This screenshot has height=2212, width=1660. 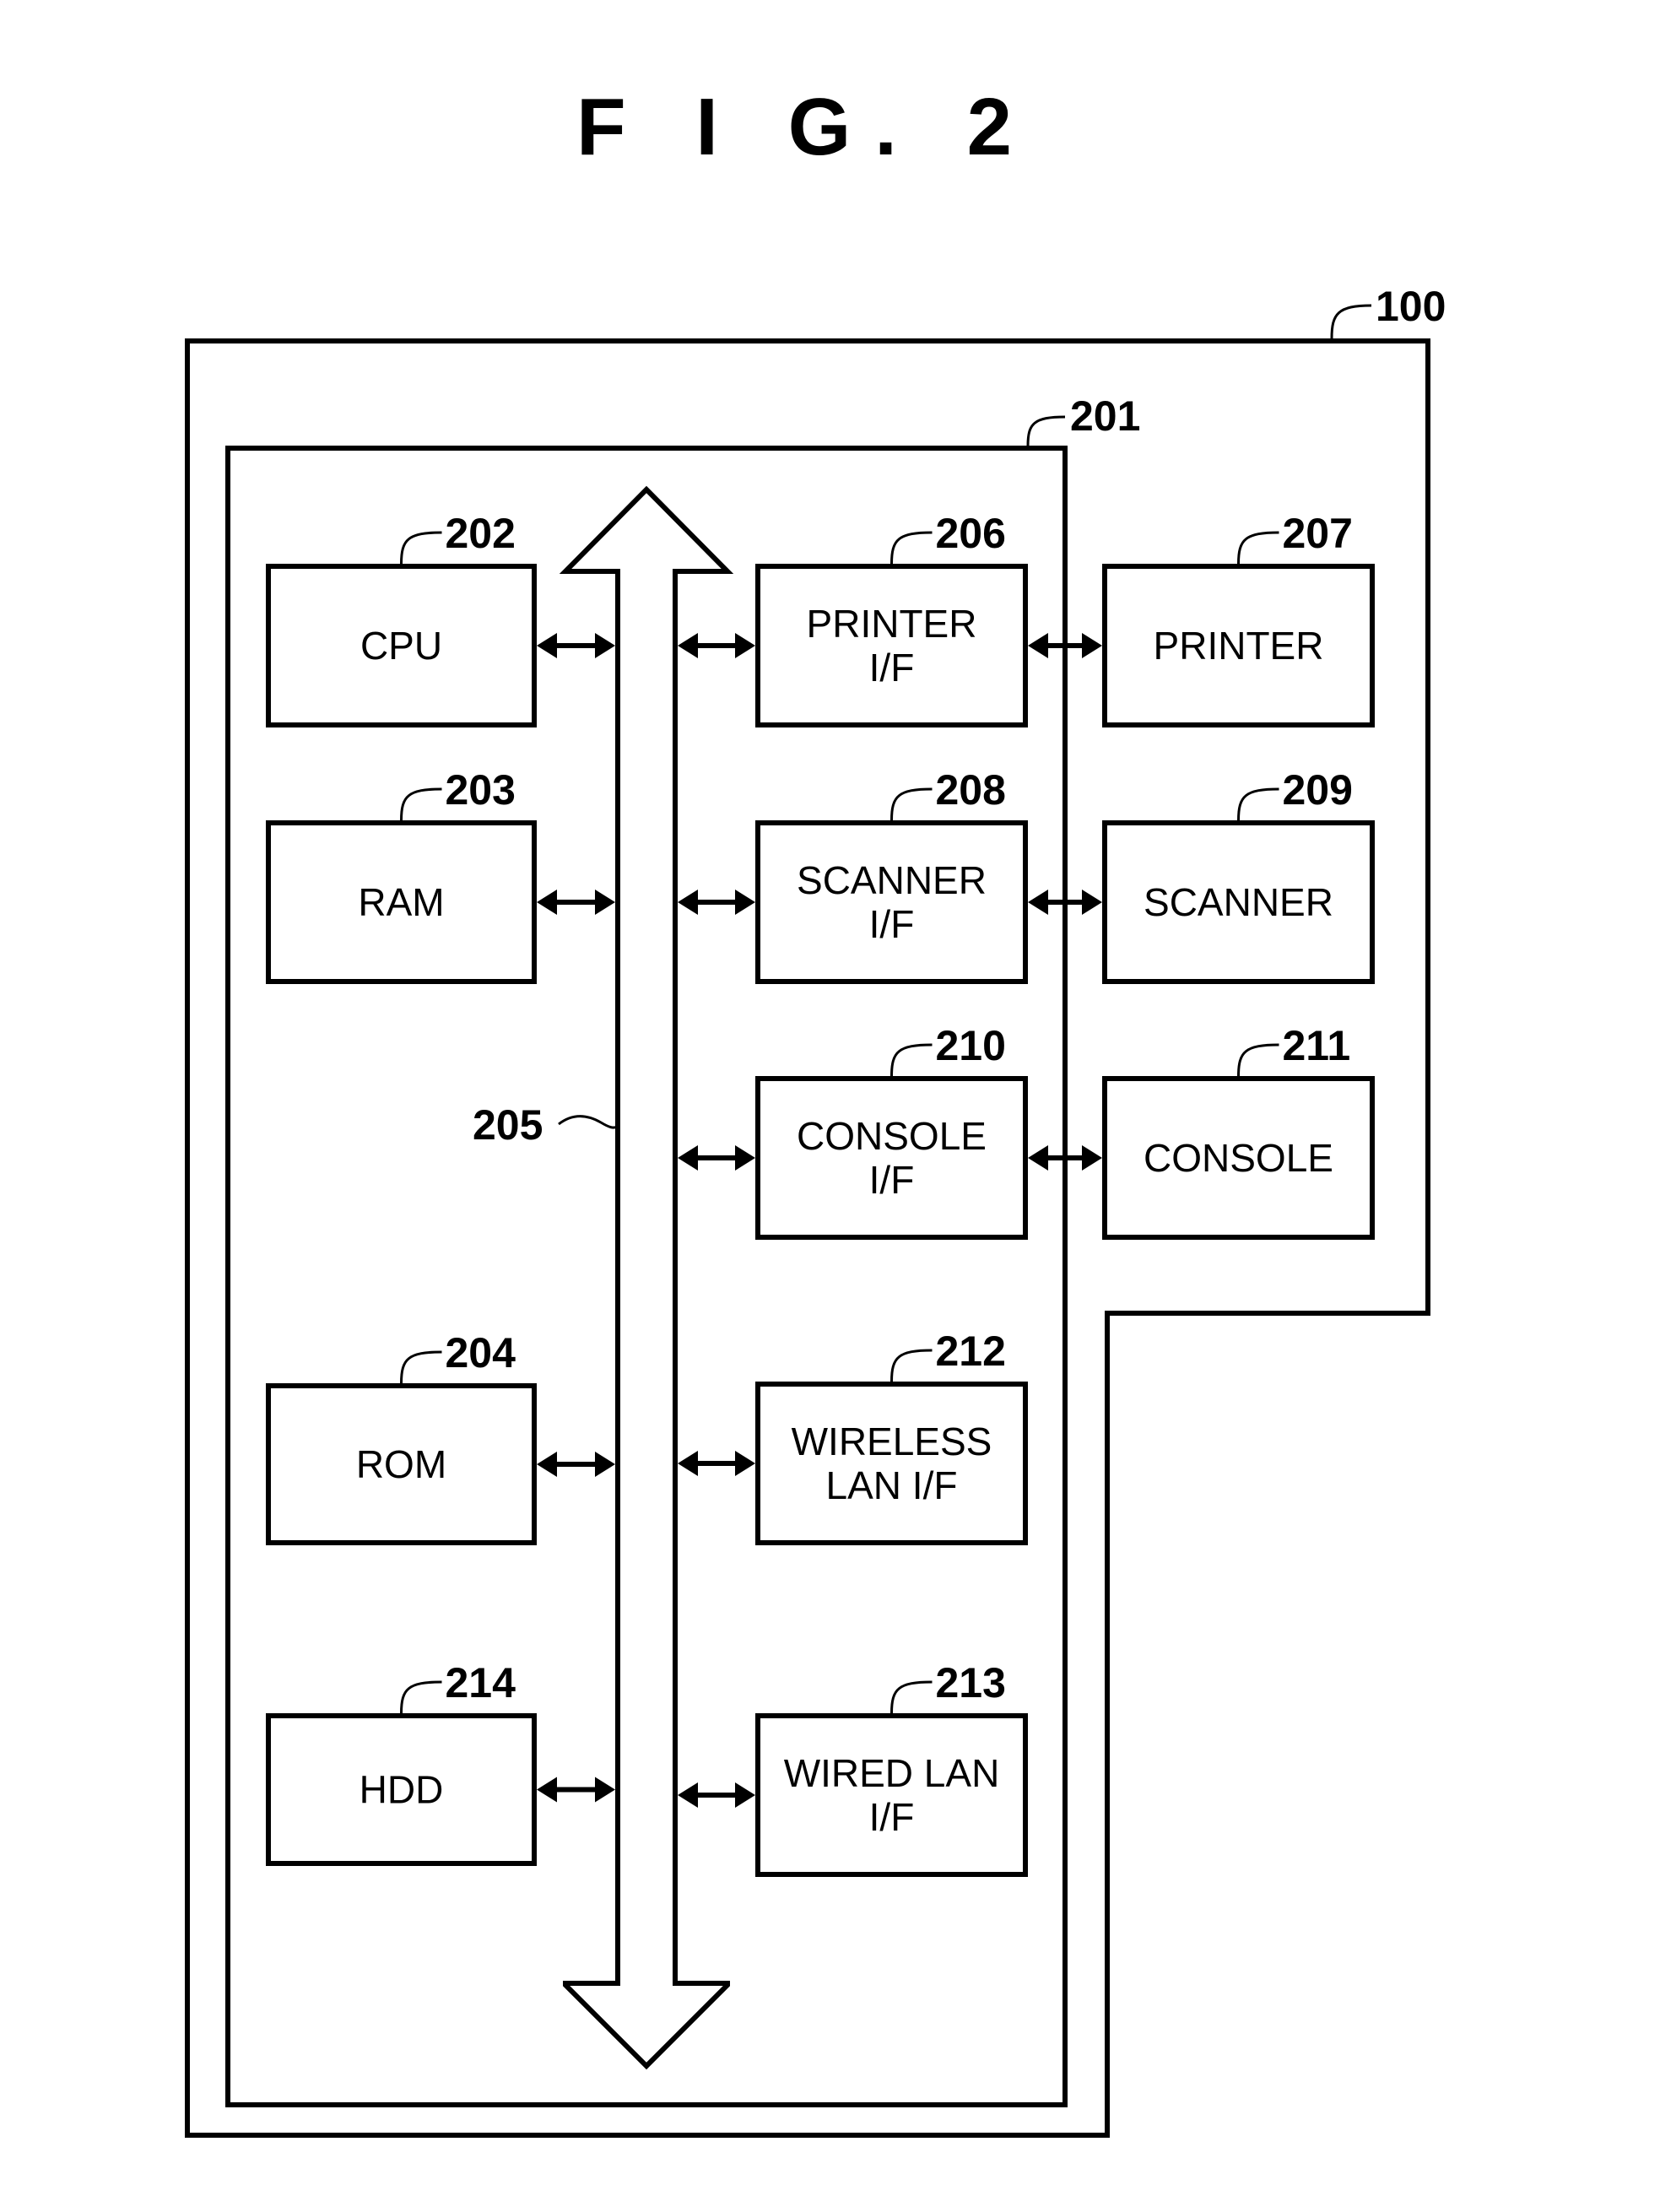 What do you see at coordinates (911, 804) in the screenshot?
I see `scanner-if-ref-leader` at bounding box center [911, 804].